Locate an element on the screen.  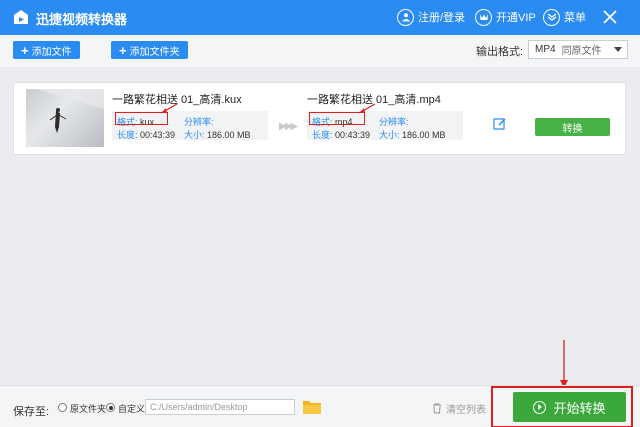
output-format-select: MP4 同原文件 is located at coordinates (578, 49).